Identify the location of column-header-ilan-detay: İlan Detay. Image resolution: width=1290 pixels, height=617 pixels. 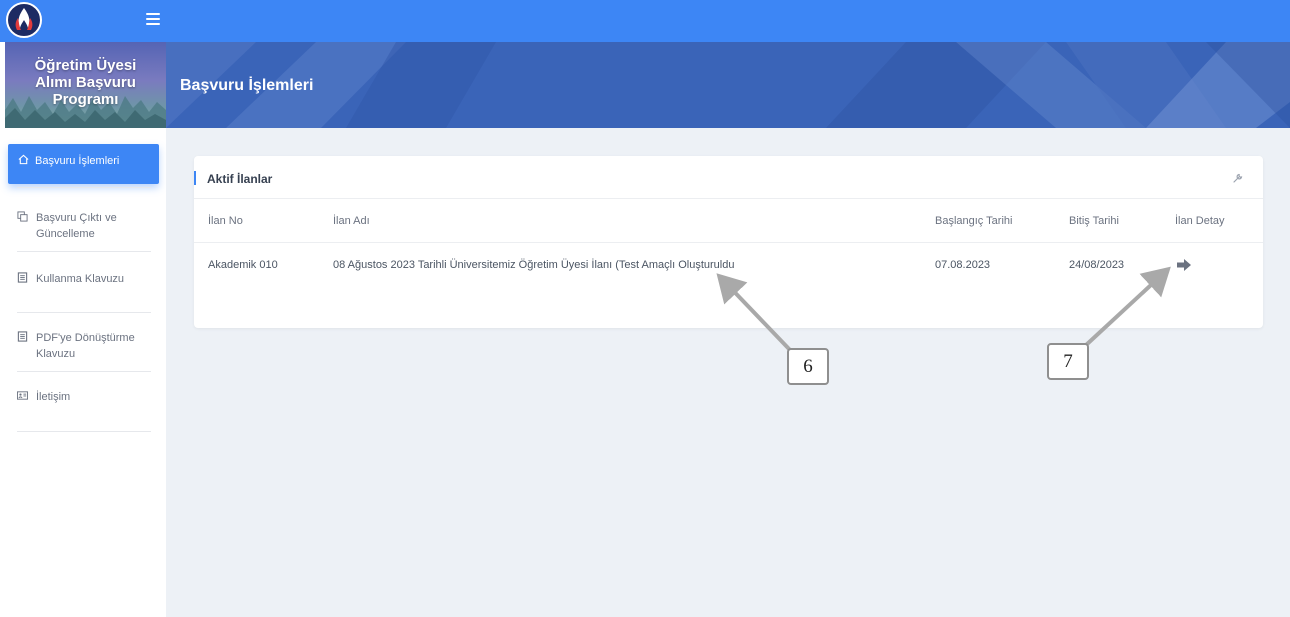
(1200, 221).